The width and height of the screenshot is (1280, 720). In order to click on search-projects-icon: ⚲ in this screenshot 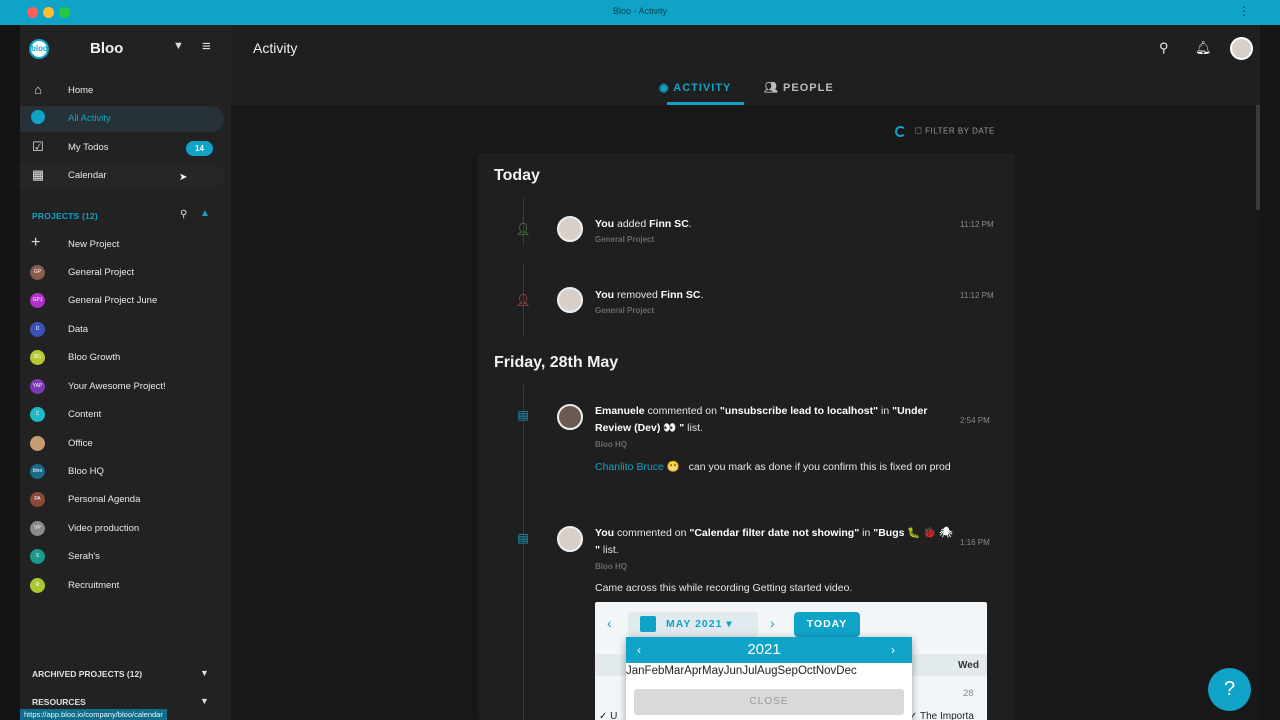, I will do `click(183, 214)`.